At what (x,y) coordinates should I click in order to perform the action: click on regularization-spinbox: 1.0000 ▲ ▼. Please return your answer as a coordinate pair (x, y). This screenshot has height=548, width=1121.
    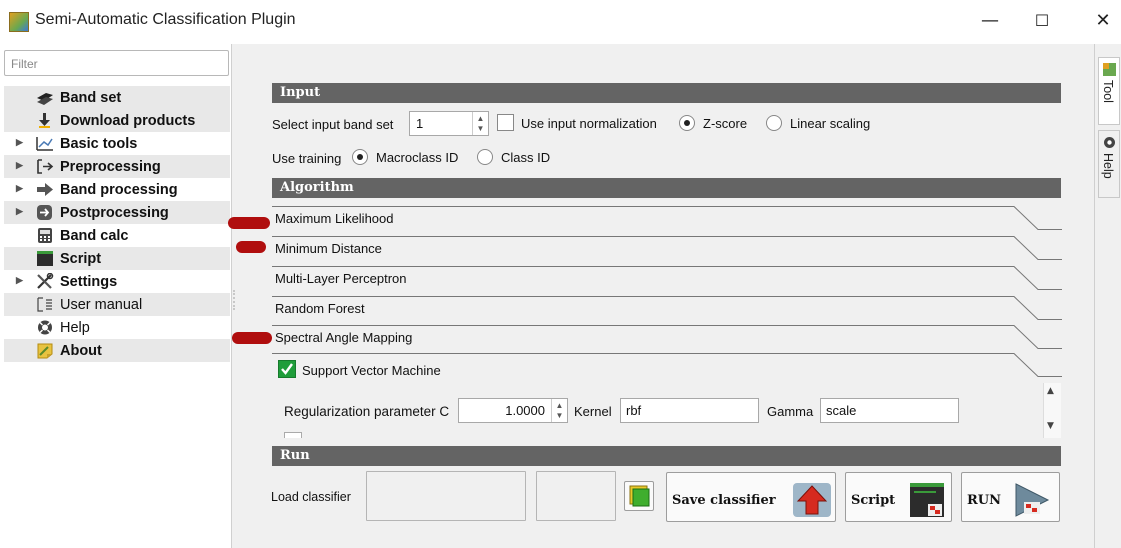
    Looking at the image, I should click on (513, 410).